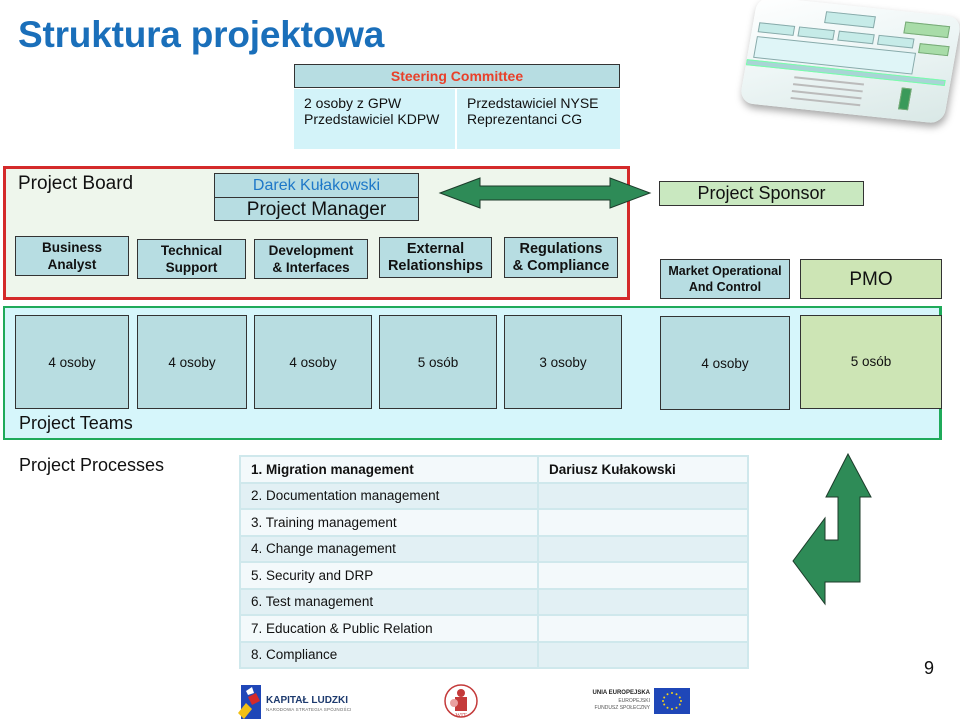 The height and width of the screenshot is (723, 960). Describe the element at coordinates (201, 34) in the screenshot. I see `page-title: Struktura projektowa` at that location.